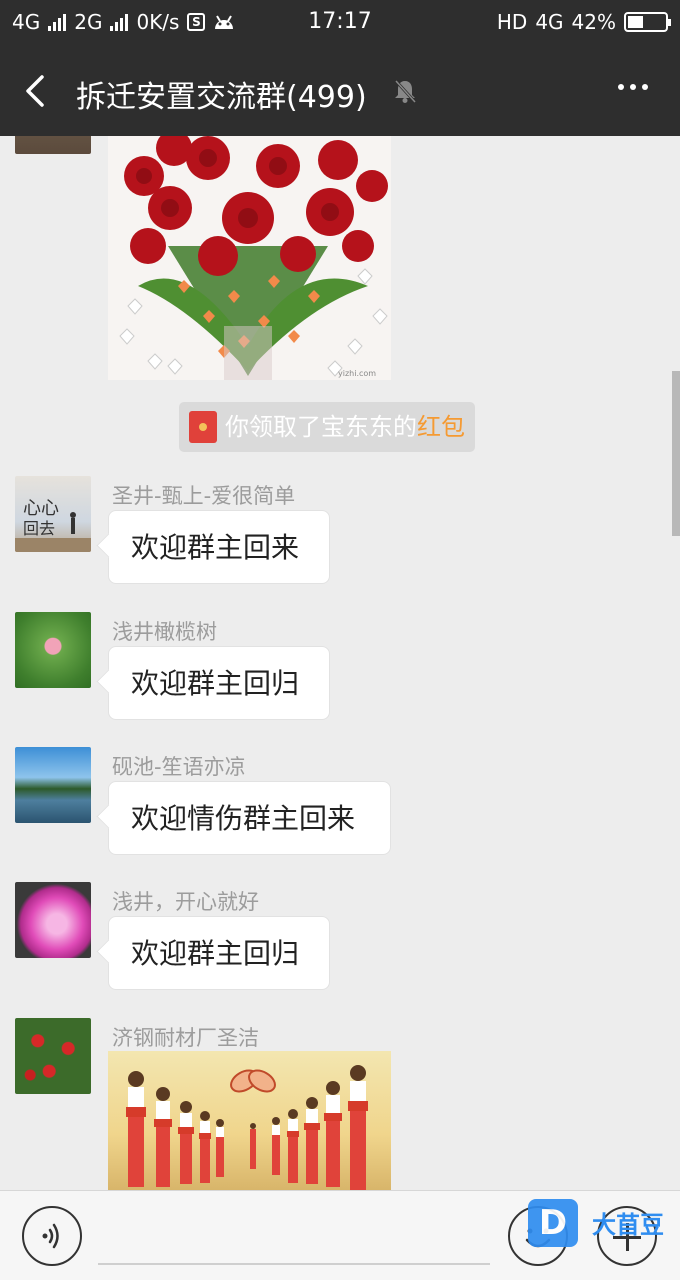 Image resolution: width=680 pixels, height=1280 pixels. I want to click on scrollbar, so click(676, 453).